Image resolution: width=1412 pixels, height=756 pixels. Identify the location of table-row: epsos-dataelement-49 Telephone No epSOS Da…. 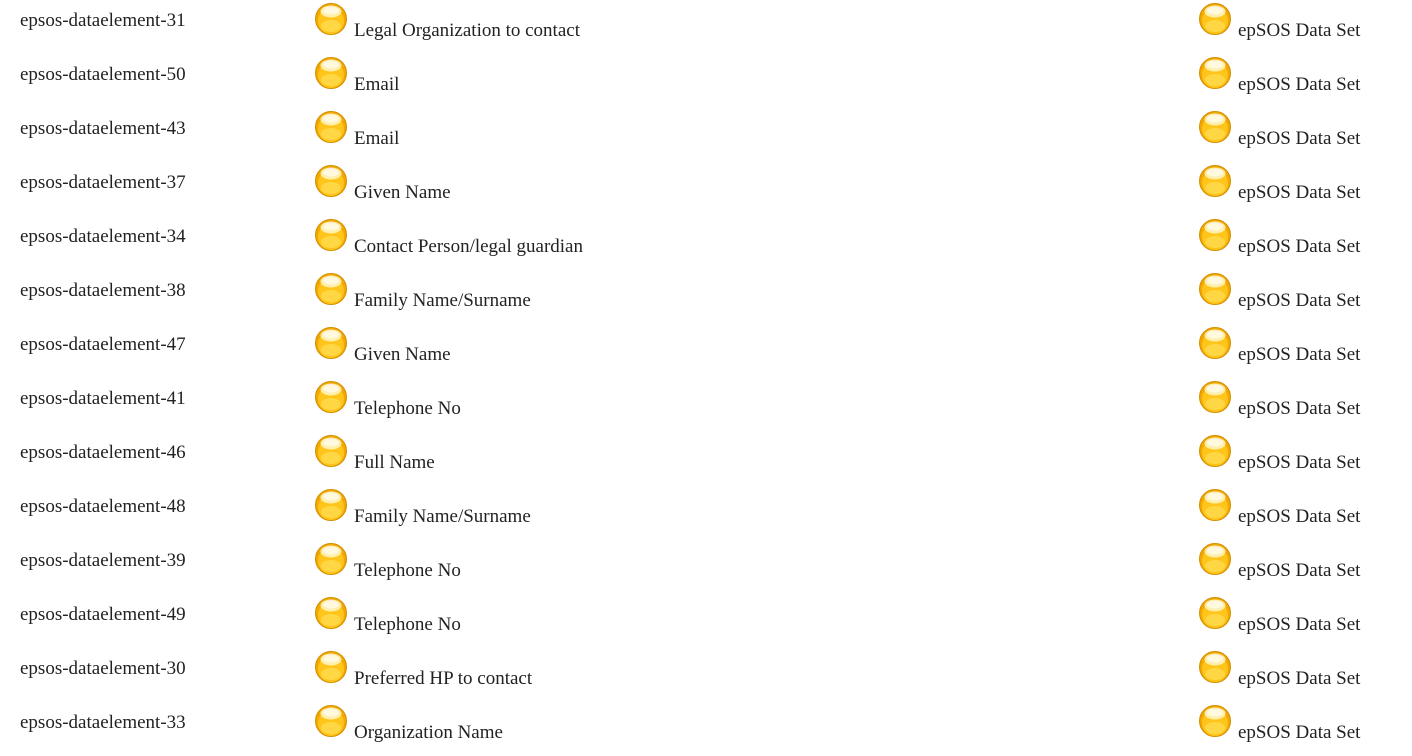
(706, 621).